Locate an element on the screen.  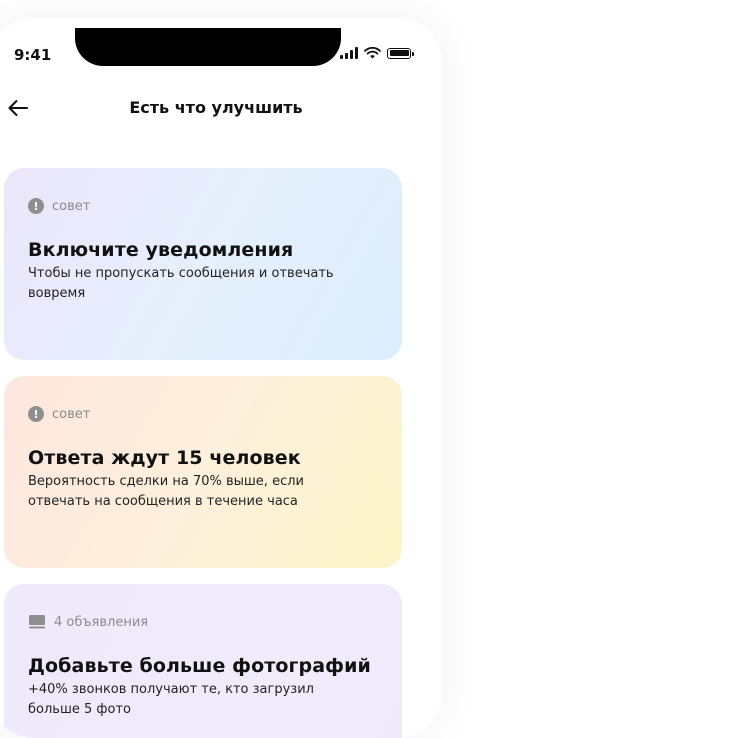
battery-icon is located at coordinates (400, 53).